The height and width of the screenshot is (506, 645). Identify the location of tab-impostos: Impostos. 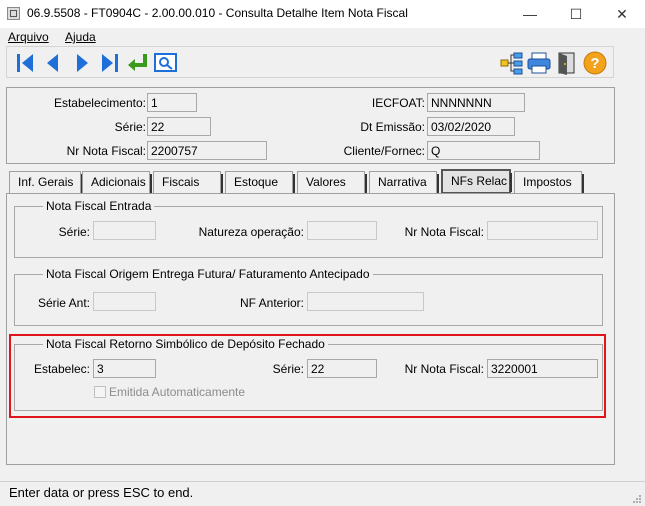
(549, 182).